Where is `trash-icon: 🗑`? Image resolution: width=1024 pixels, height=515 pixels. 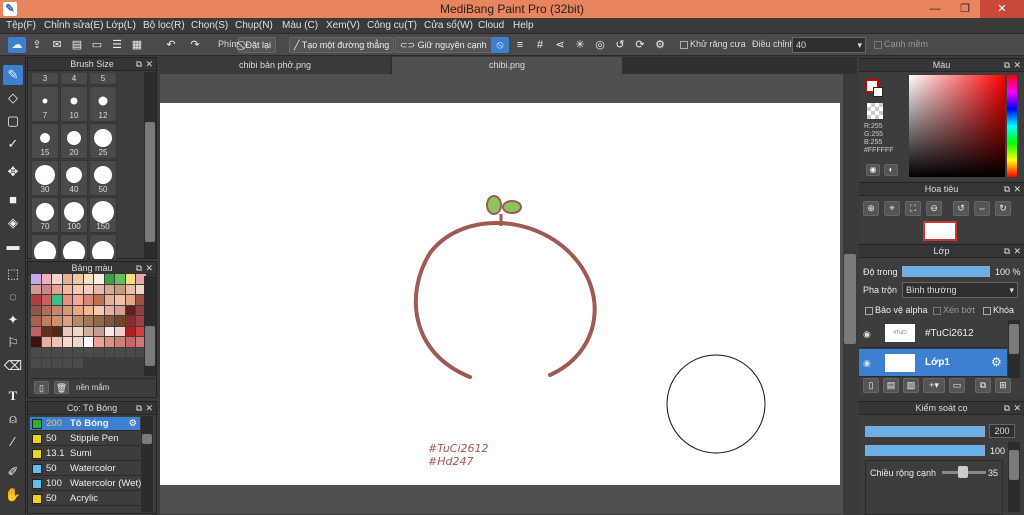 trash-icon: 🗑 is located at coordinates (61, 387).